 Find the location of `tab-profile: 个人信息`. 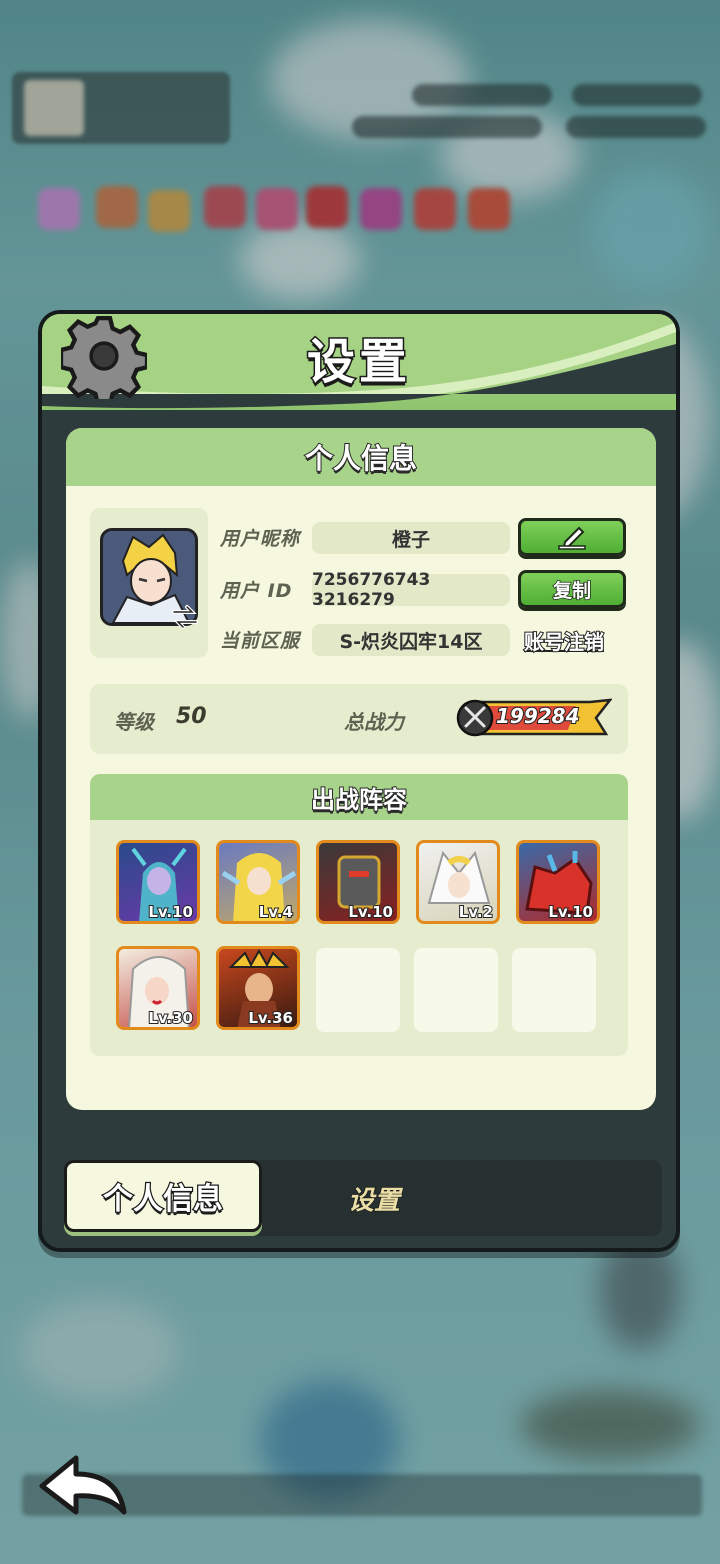

tab-profile: 个人信息 is located at coordinates (163, 1196).